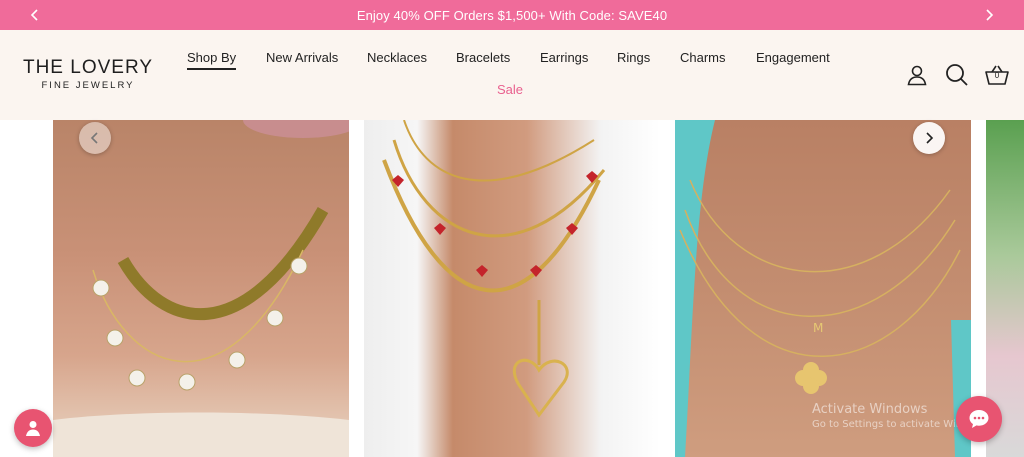  What do you see at coordinates (88, 67) in the screenshot?
I see `brand-name: THE LOVERY` at bounding box center [88, 67].